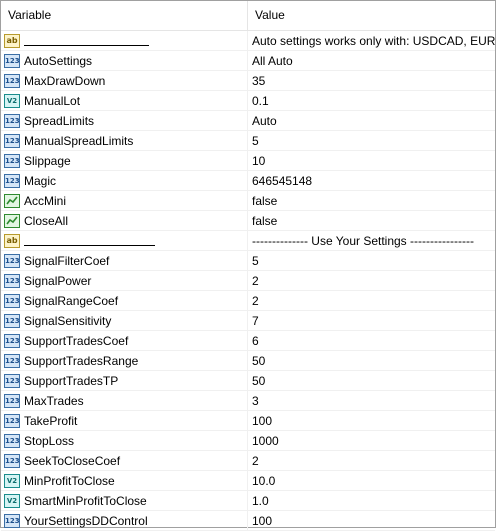 This screenshot has height=531, width=496. Describe the element at coordinates (124, 480) in the screenshot. I see `variable-cell: V2 MinProfitToClose` at that location.